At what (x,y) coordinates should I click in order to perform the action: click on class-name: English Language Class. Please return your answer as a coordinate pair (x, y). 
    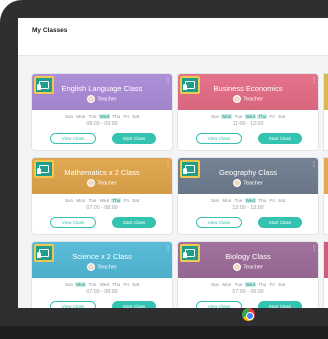
    Looking at the image, I should click on (102, 88).